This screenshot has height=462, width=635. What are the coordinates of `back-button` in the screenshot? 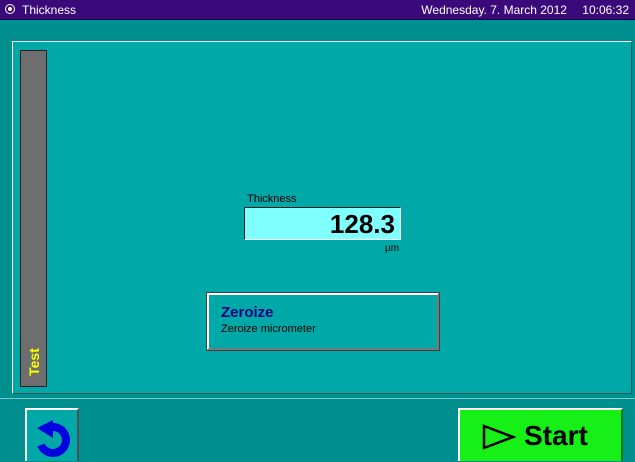 It's located at (52, 434).